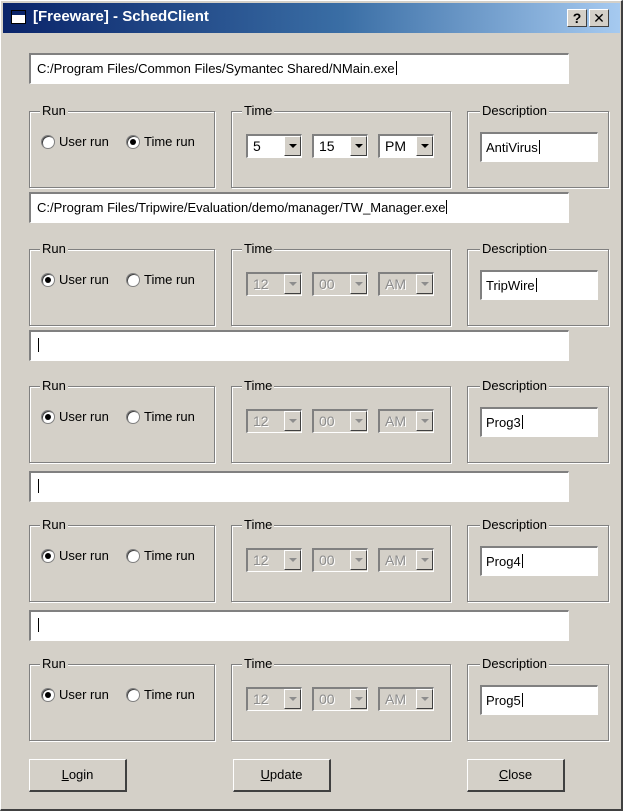 Image resolution: width=623 pixels, height=811 pixels. Describe the element at coordinates (121, 16) in the screenshot. I see `window-title: [Freeware] - SchedClient` at that location.